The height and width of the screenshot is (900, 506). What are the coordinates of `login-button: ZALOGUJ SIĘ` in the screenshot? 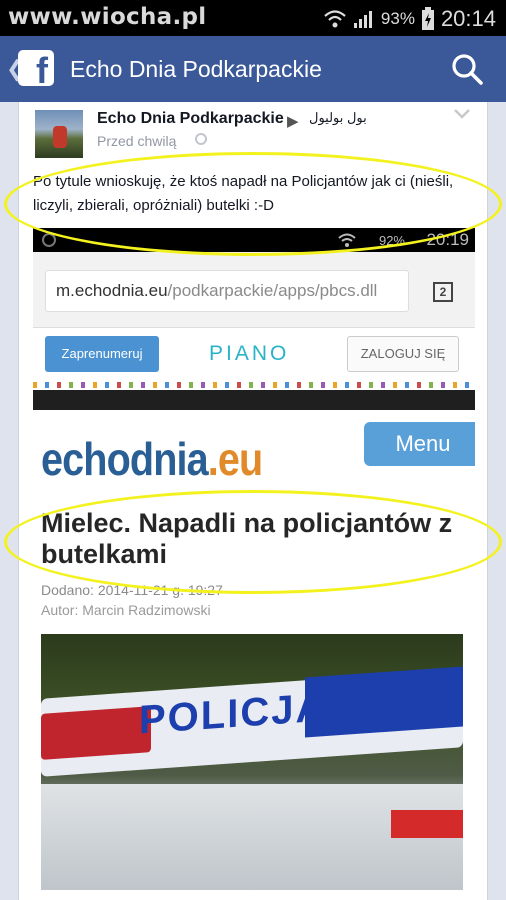 It's located at (403, 354).